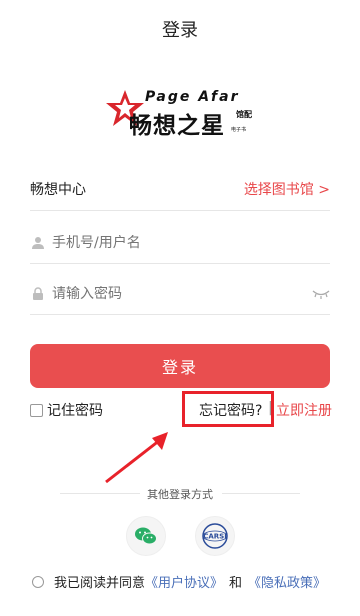 The width and height of the screenshot is (360, 616). I want to click on library-name: 畅想中心, so click(58, 190).